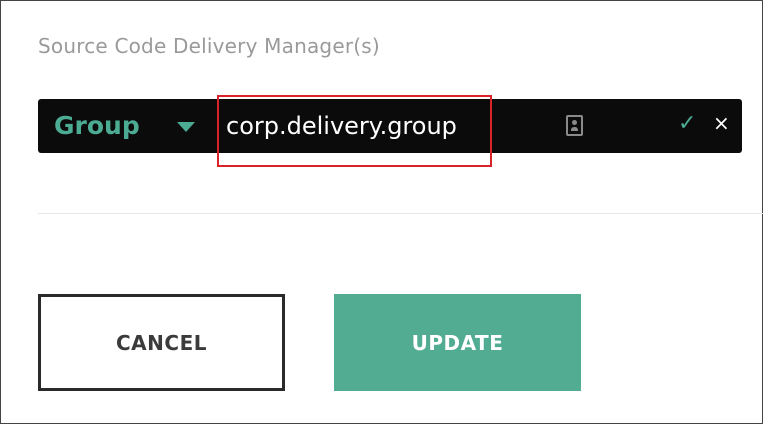  I want to click on update-button: UPDATE, so click(457, 342).